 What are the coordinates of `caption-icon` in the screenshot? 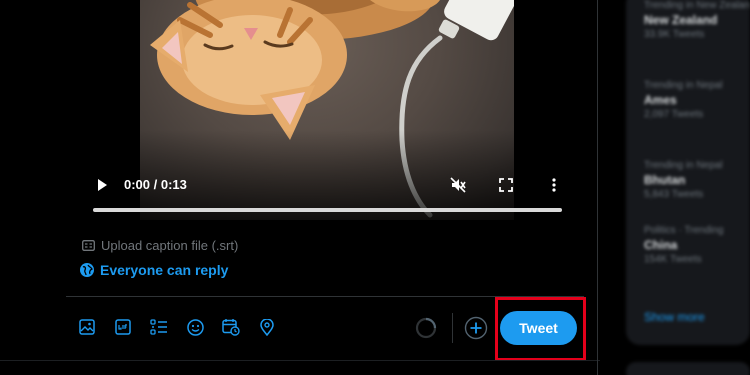 It's located at (88, 245).